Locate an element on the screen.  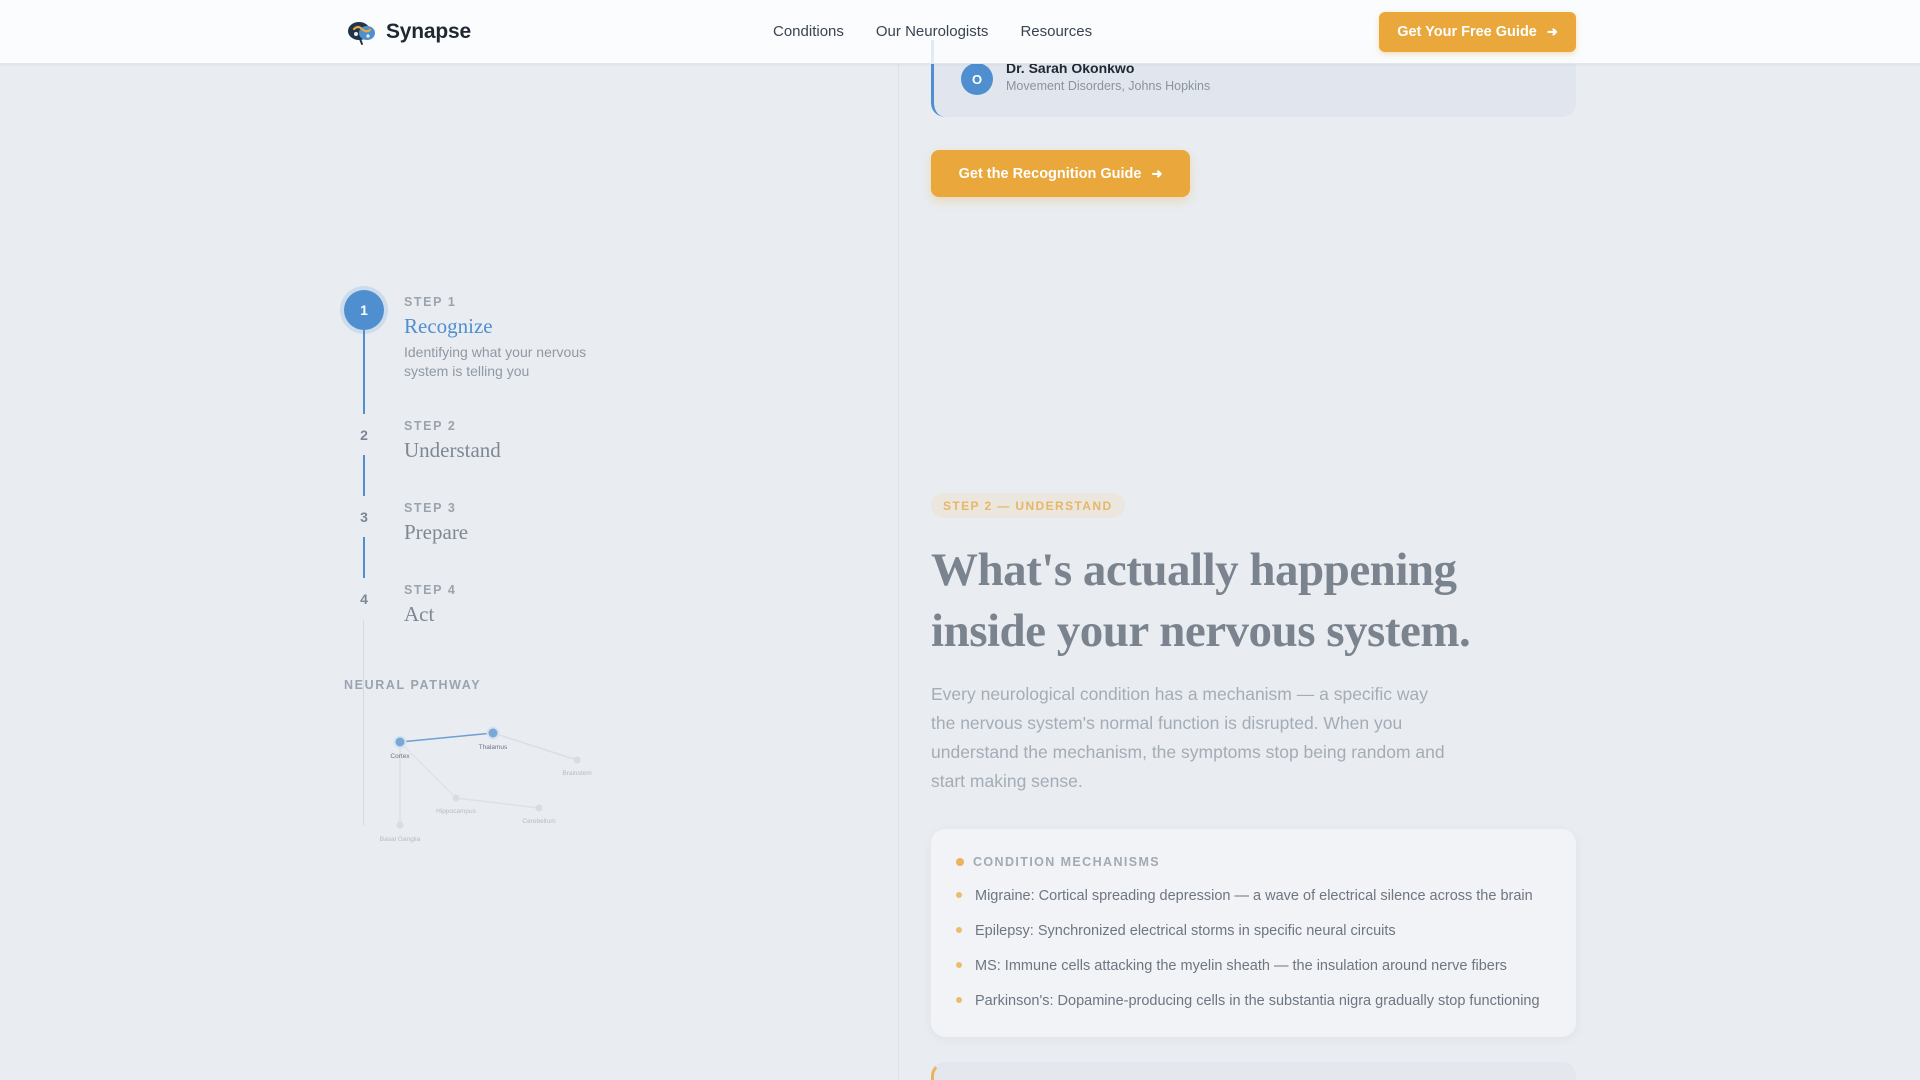
main-nav: Conditions Our Neurologists Resources is located at coordinates (948, 31).